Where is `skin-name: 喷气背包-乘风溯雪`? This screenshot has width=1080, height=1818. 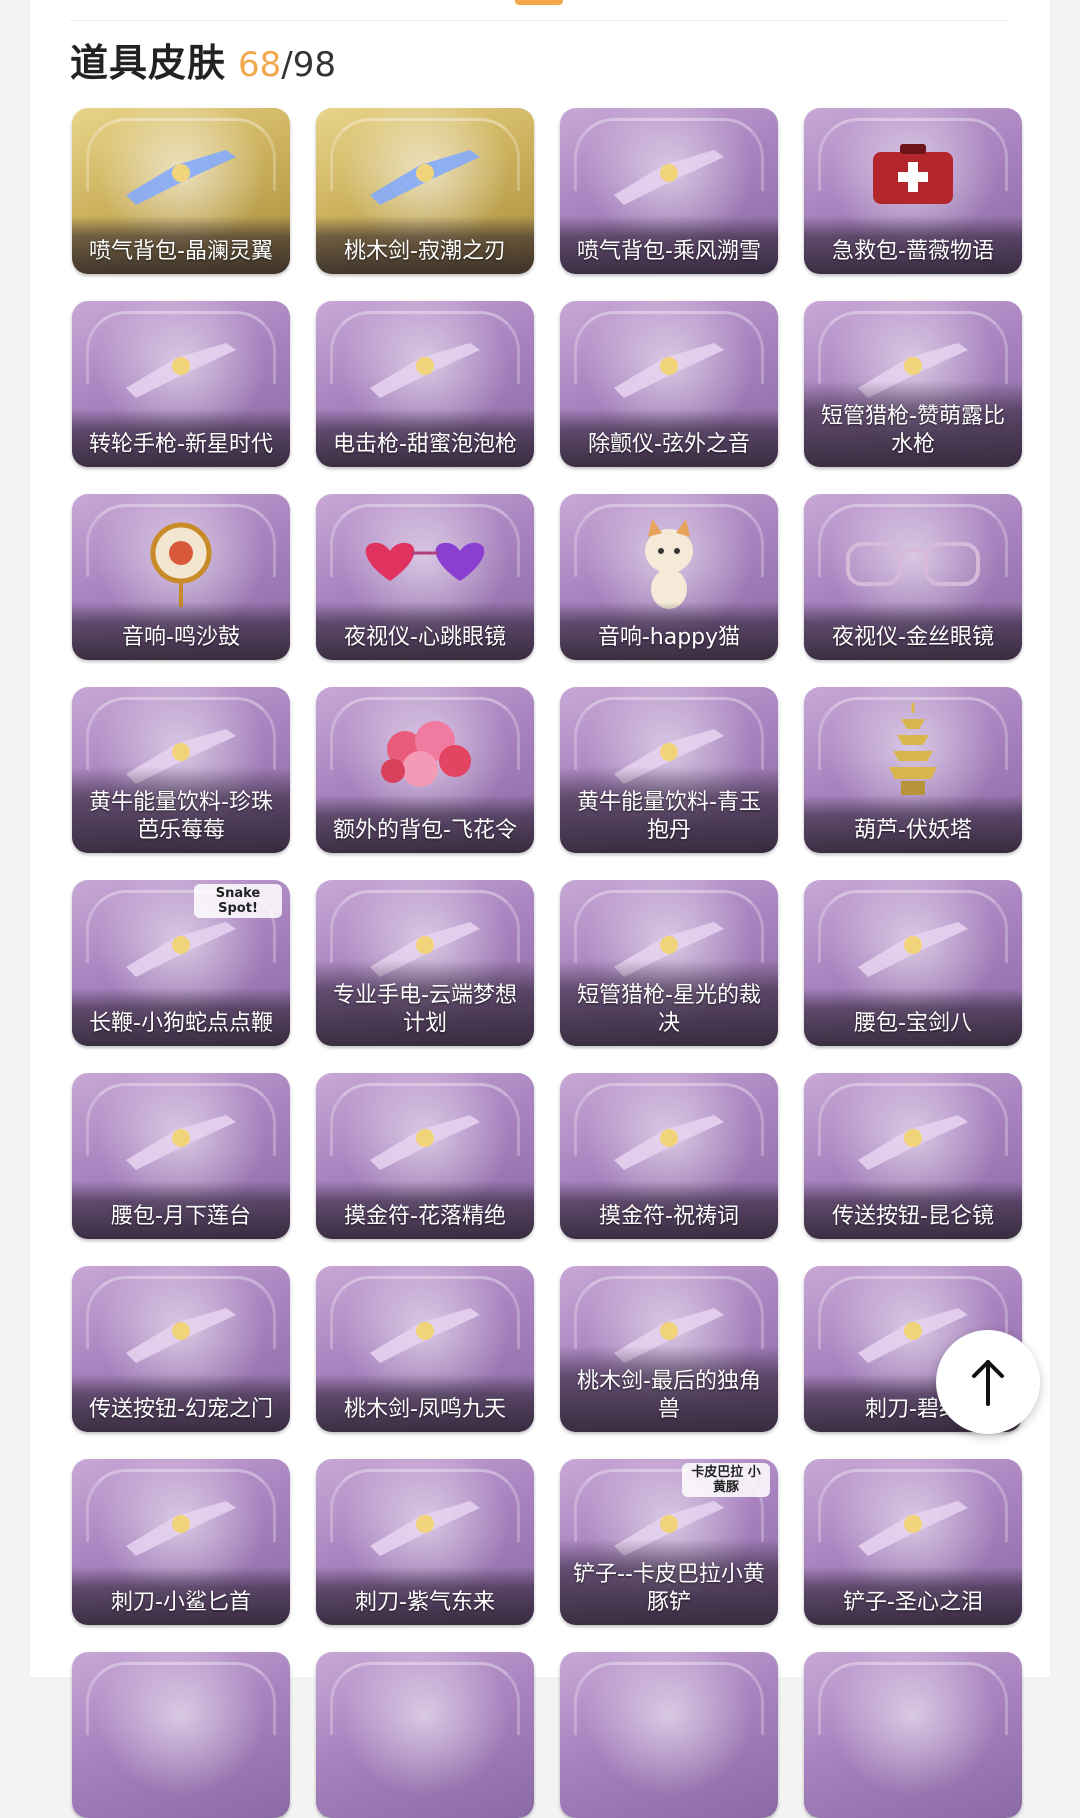
skin-name: 喷气背包-乘风溯雪 is located at coordinates (669, 245).